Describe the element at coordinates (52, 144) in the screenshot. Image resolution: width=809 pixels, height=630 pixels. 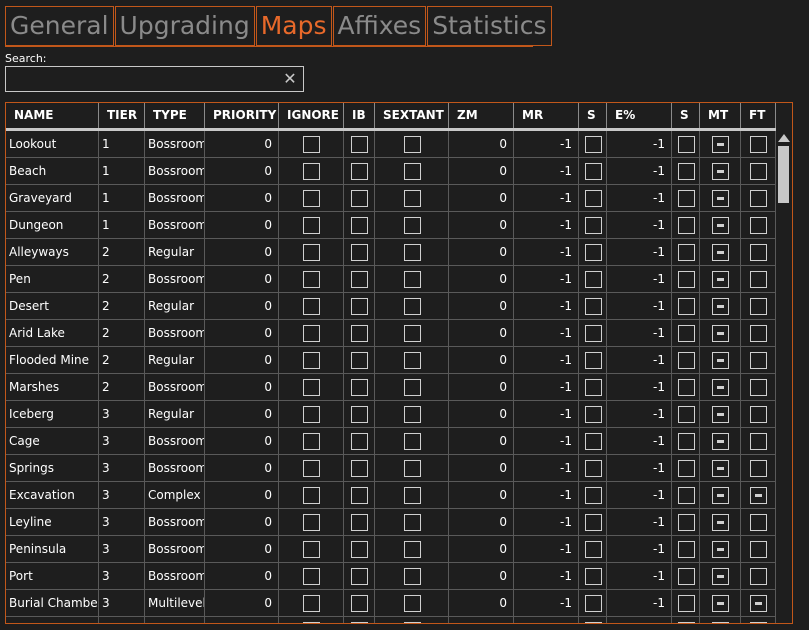
I see `name-cell: Lookout` at that location.